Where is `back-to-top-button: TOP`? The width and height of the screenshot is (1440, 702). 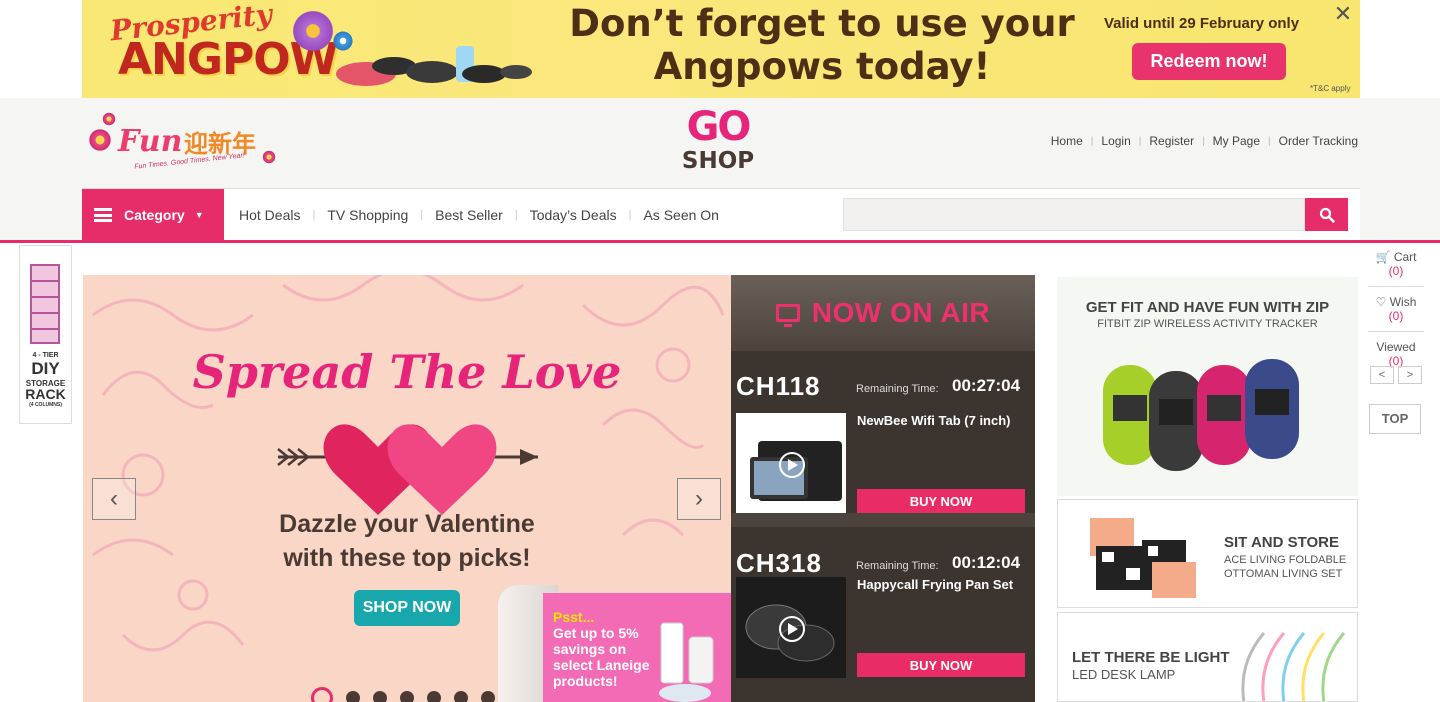 back-to-top-button: TOP is located at coordinates (1395, 419).